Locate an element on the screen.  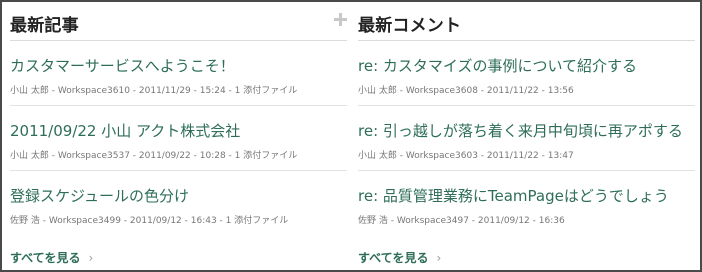
see-all-articles-link: すべてを見る › is located at coordinates (51, 257).